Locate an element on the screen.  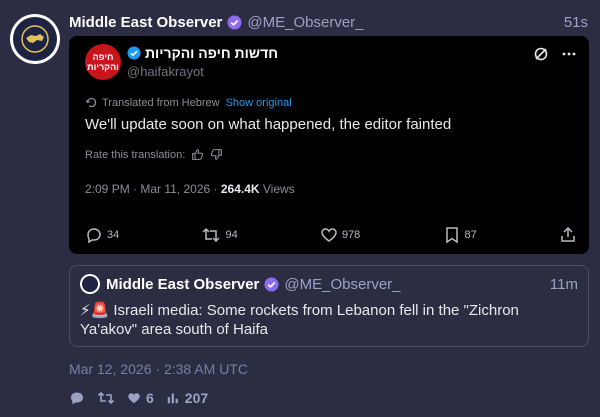
share-icon is located at coordinates (568, 234).